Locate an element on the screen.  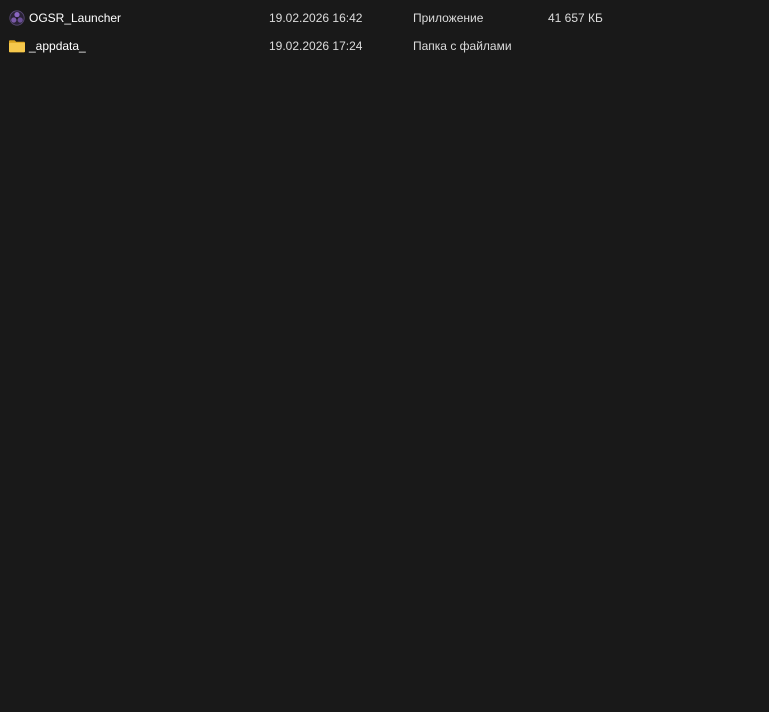
app-launcher-icon is located at coordinates (17, 18).